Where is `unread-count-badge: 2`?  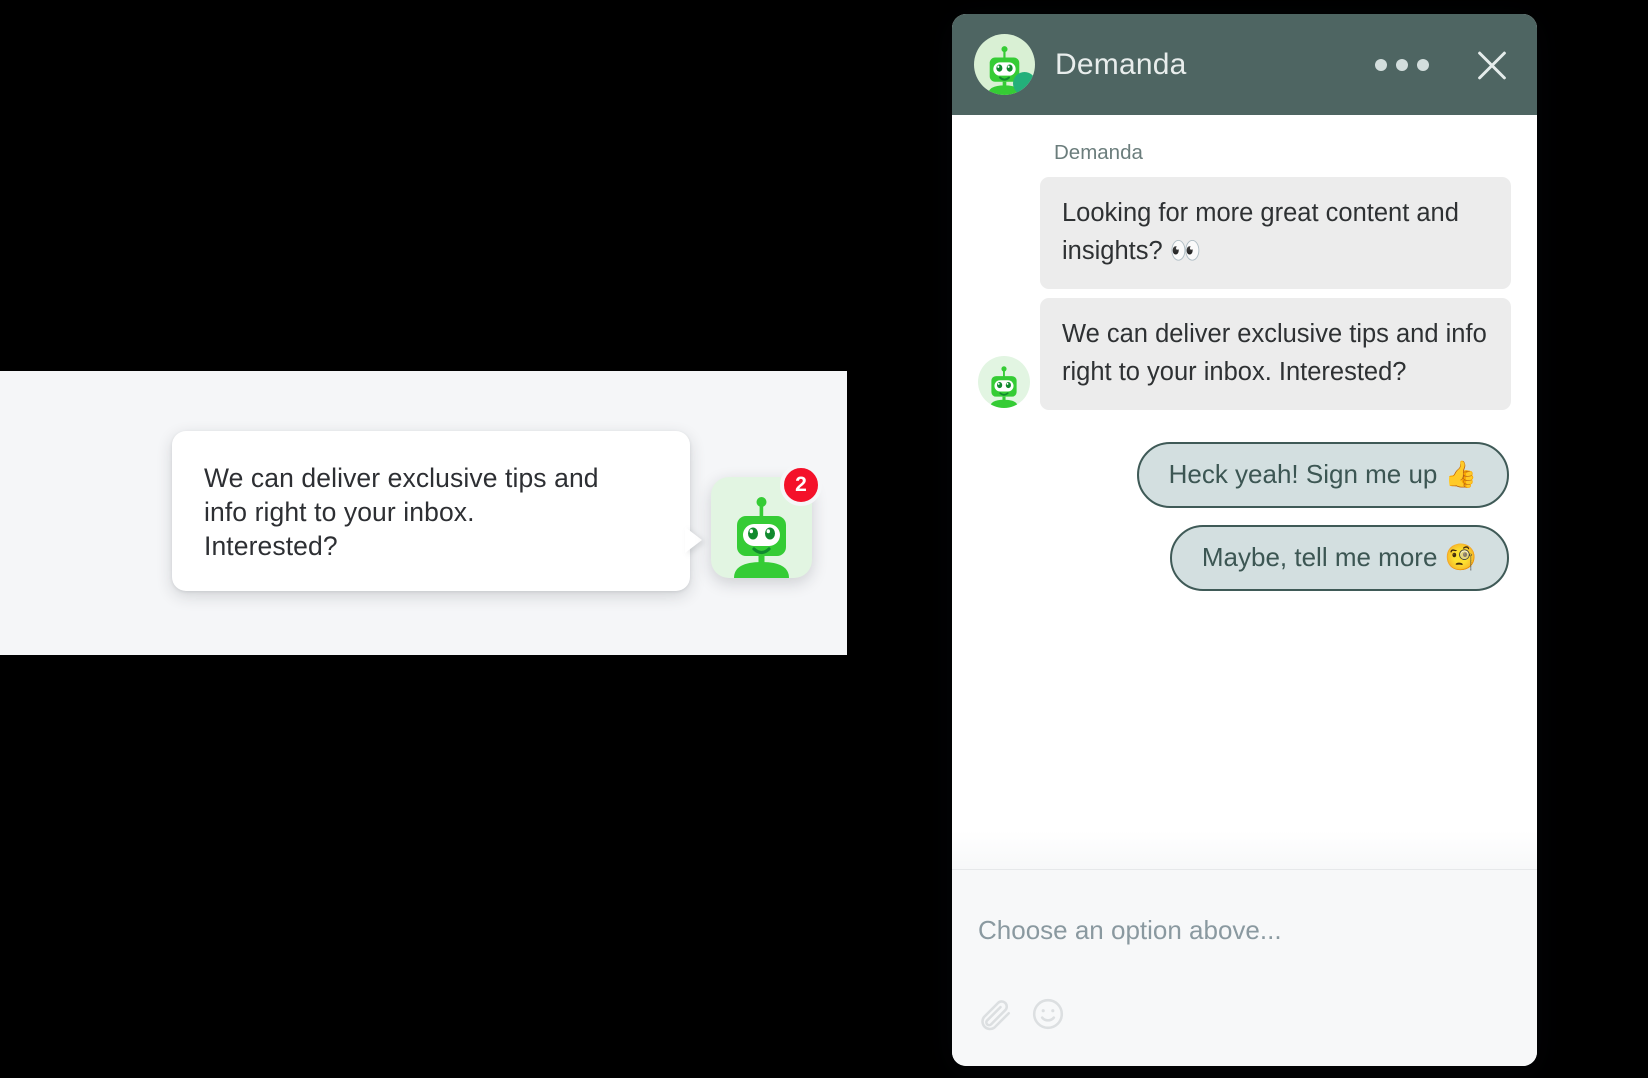 unread-count-badge: 2 is located at coordinates (801, 485).